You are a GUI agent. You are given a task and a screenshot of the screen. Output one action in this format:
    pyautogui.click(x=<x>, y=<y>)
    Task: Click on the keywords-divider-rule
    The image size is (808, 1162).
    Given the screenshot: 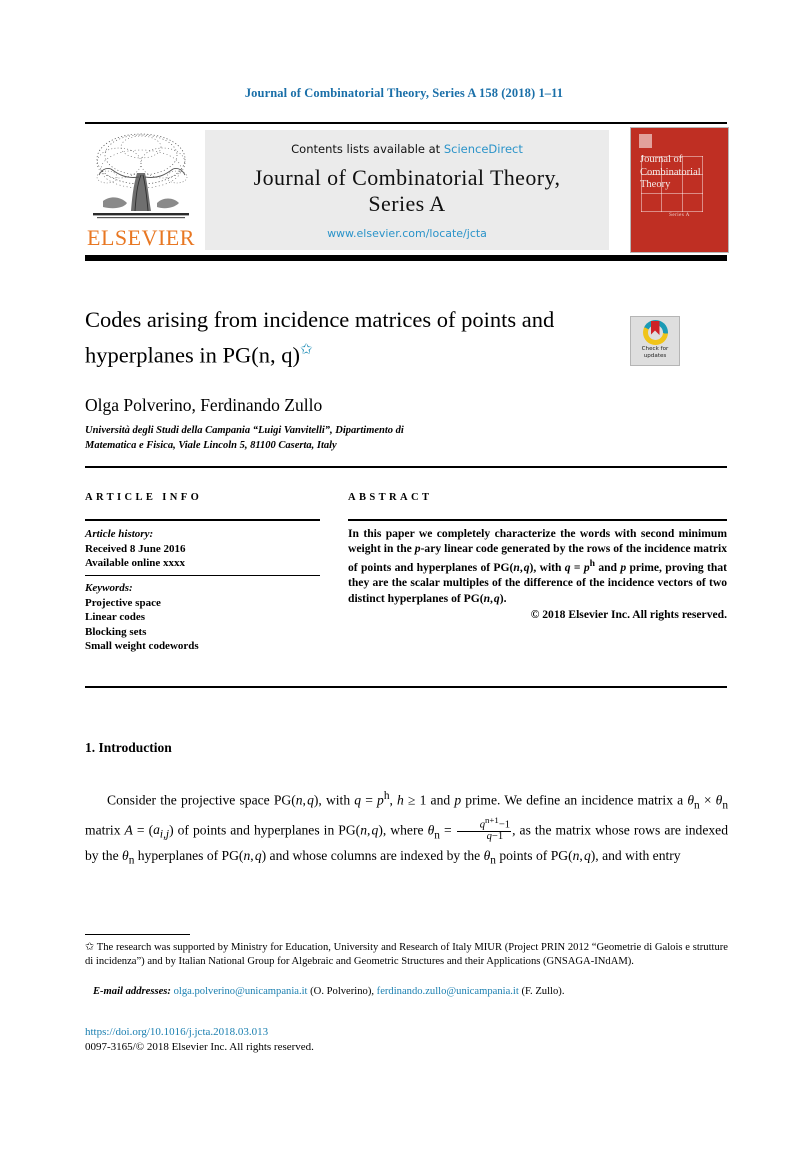 What is the action you would take?
    pyautogui.click(x=202, y=575)
    